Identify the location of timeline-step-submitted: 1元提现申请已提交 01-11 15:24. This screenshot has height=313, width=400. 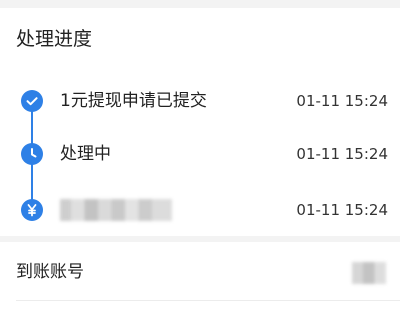
(200, 101).